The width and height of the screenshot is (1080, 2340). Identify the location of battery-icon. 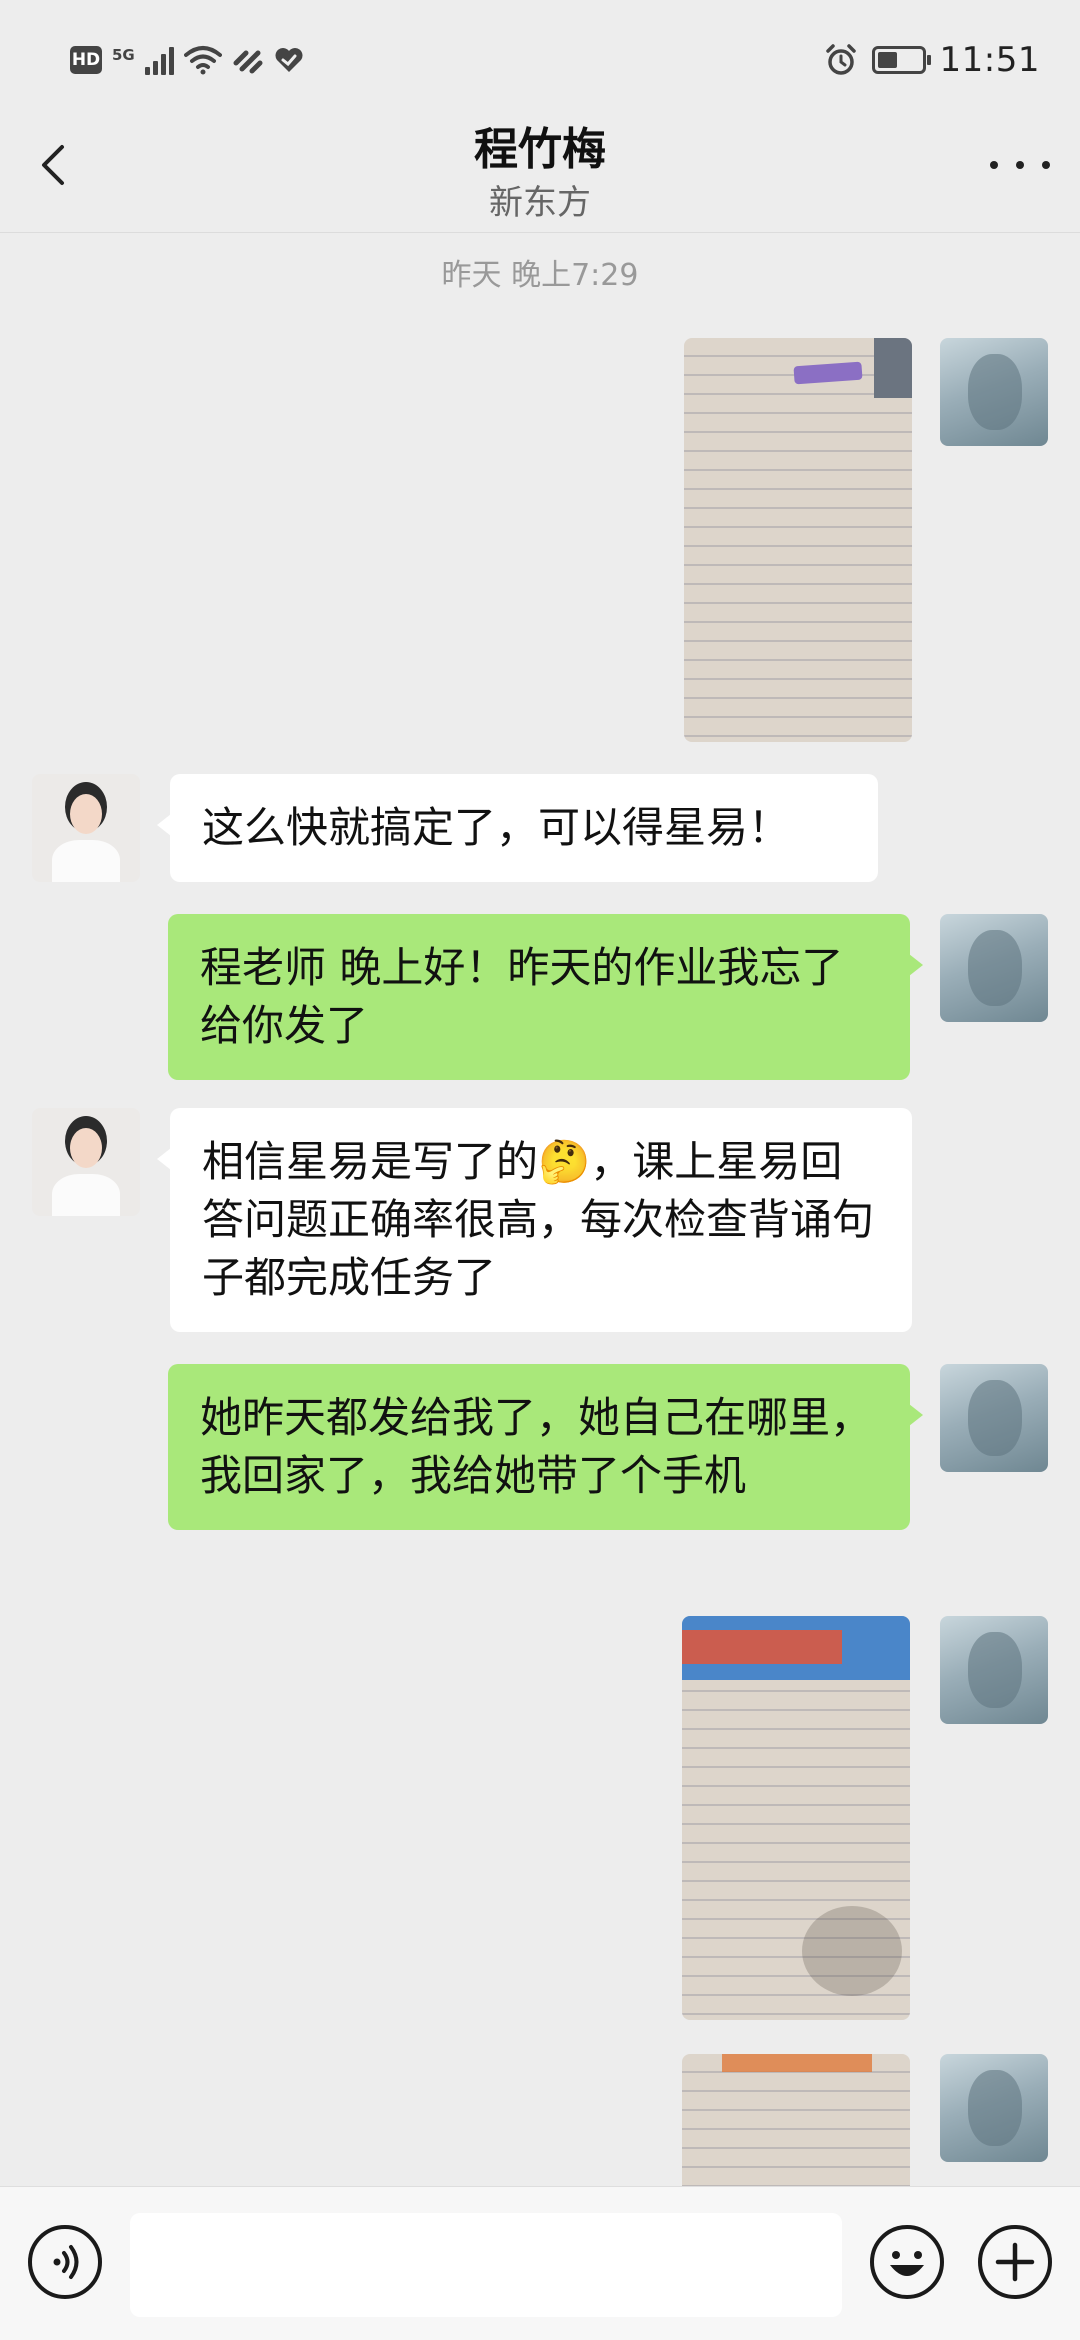
(901, 60).